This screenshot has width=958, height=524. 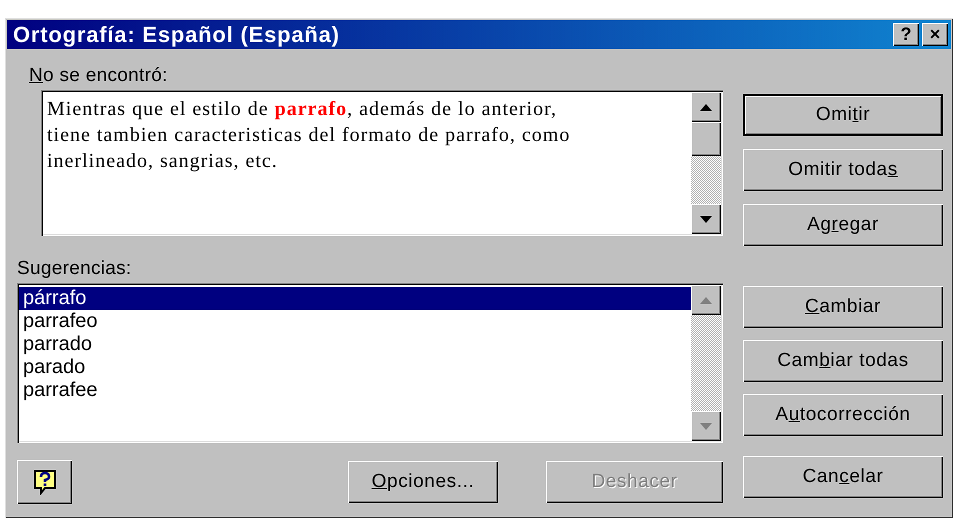 What do you see at coordinates (843, 225) in the screenshot?
I see `add-button: Agregar` at bounding box center [843, 225].